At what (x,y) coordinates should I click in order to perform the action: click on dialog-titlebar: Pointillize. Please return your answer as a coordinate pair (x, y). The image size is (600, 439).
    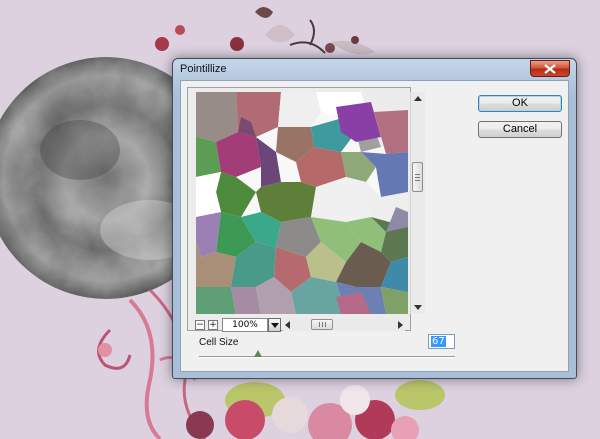
    Looking at the image, I should click on (374, 70).